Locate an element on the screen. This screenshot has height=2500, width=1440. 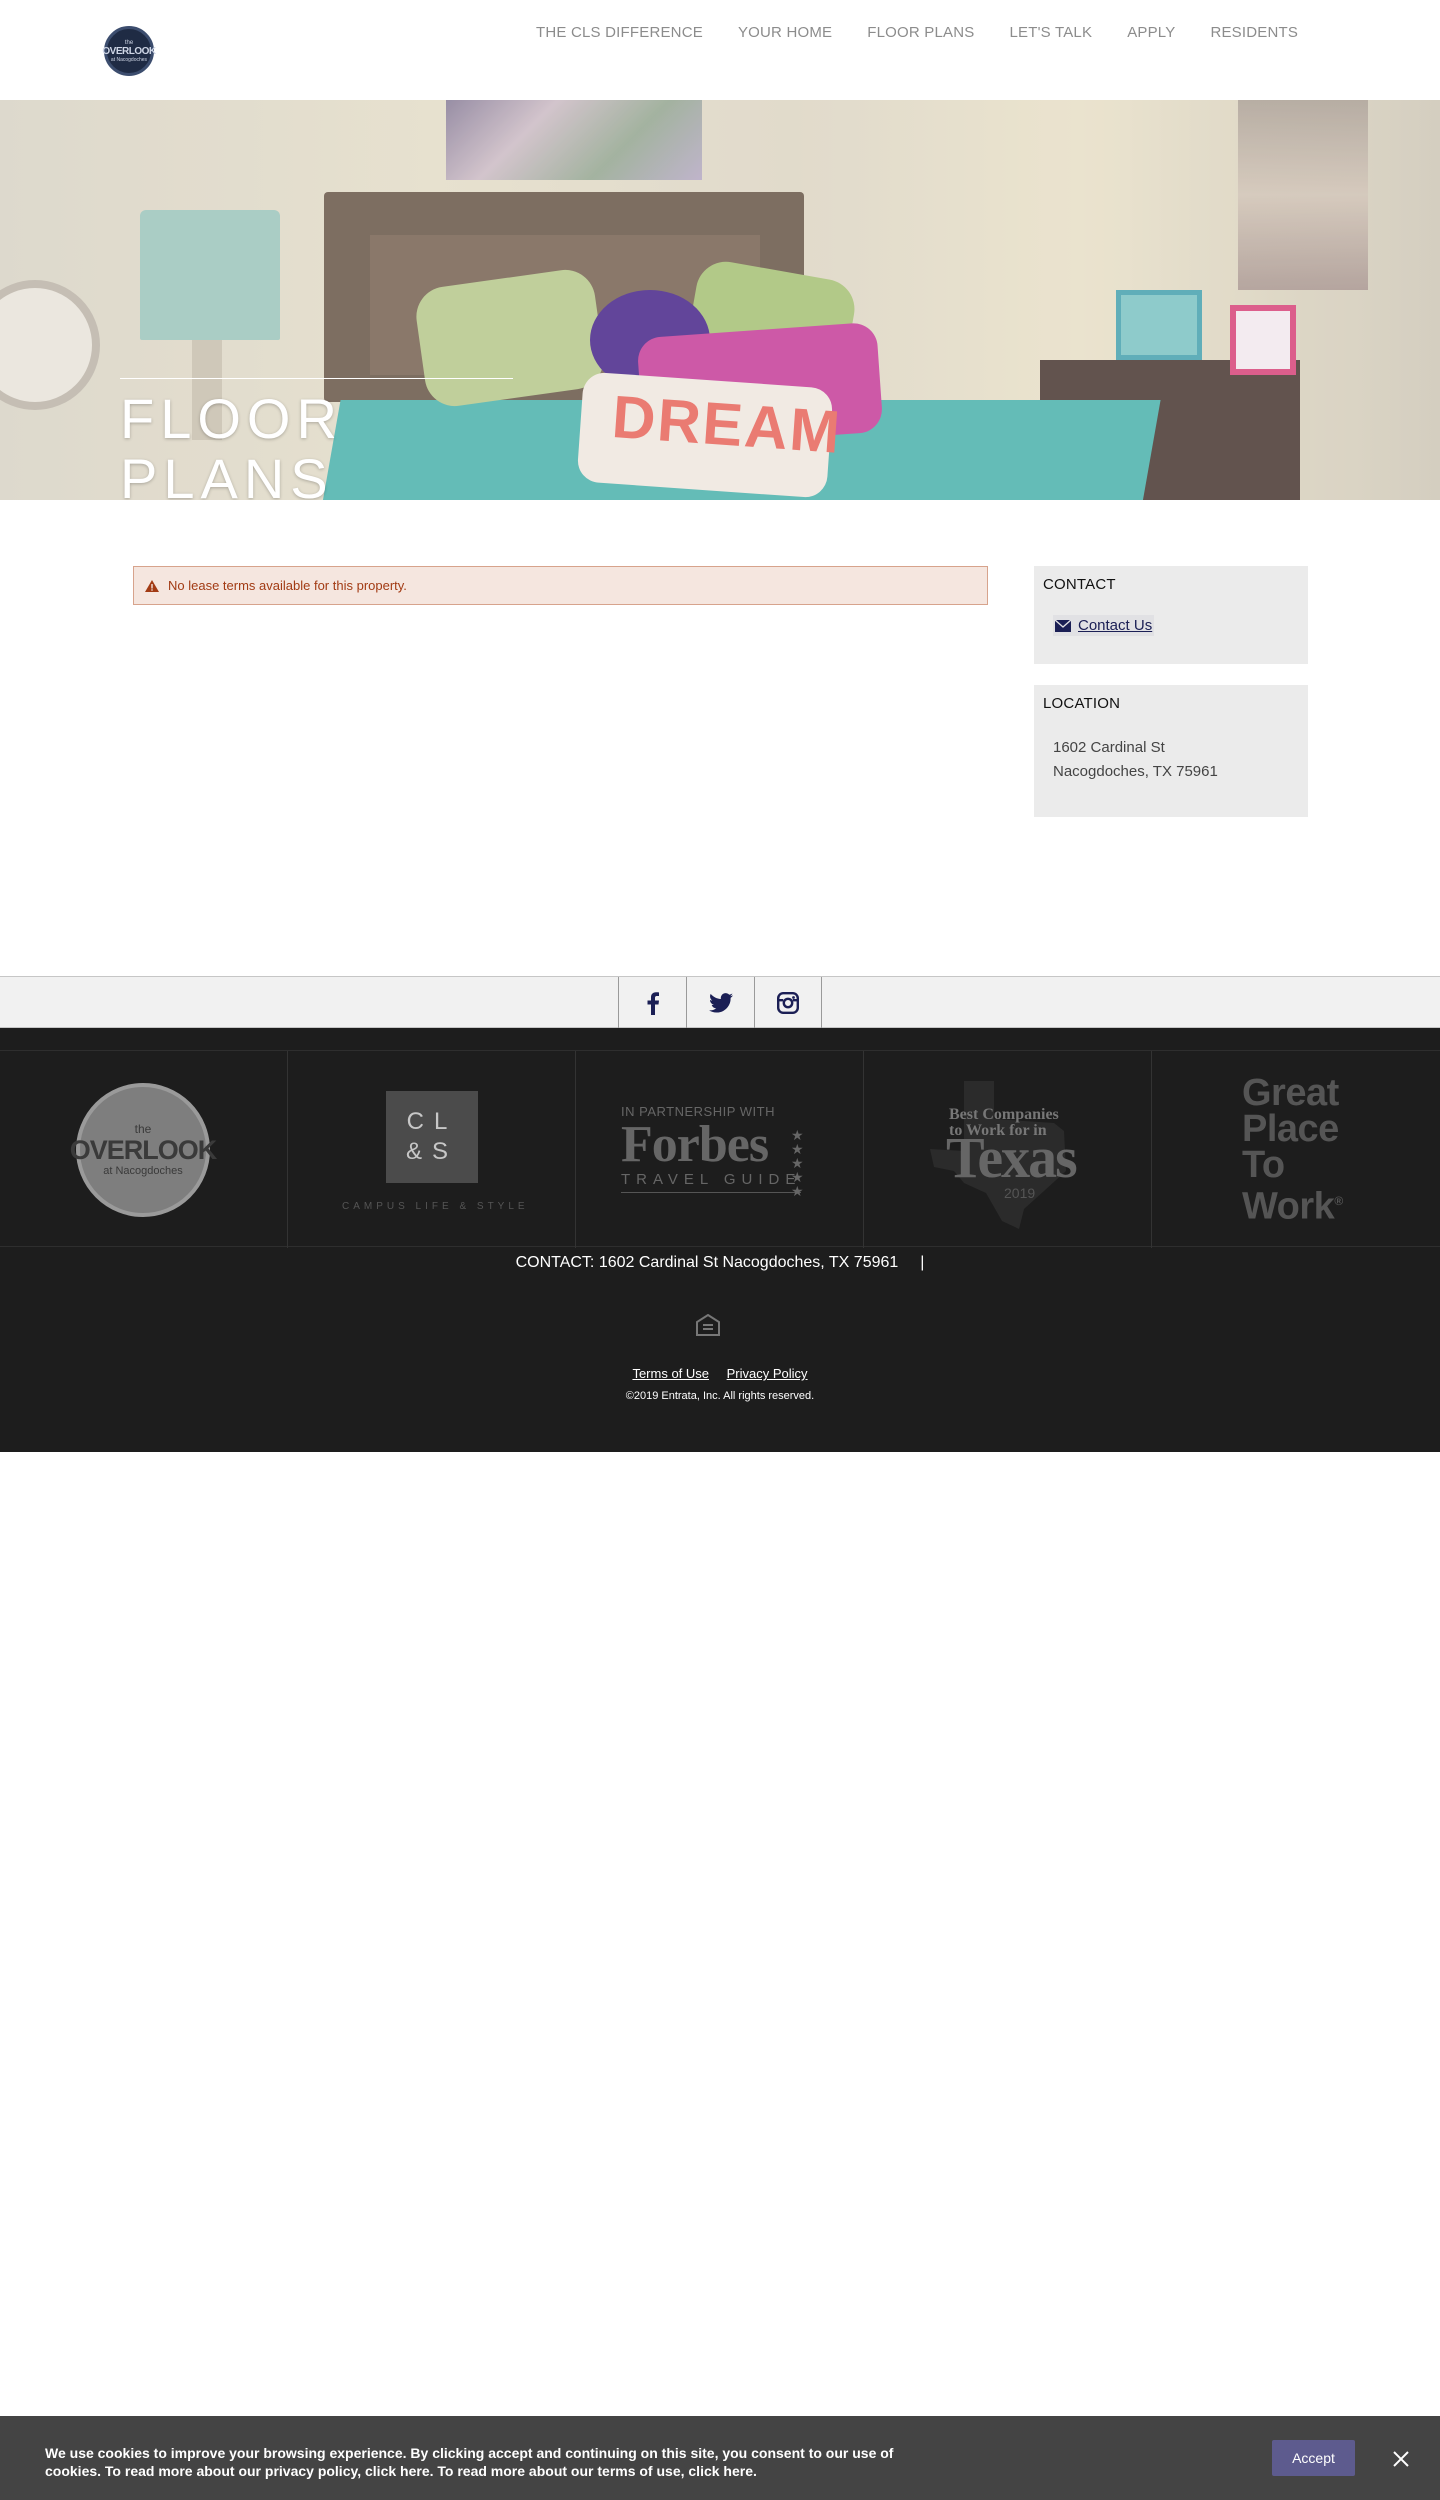
nav-apply: APPLY is located at coordinates (1151, 32).